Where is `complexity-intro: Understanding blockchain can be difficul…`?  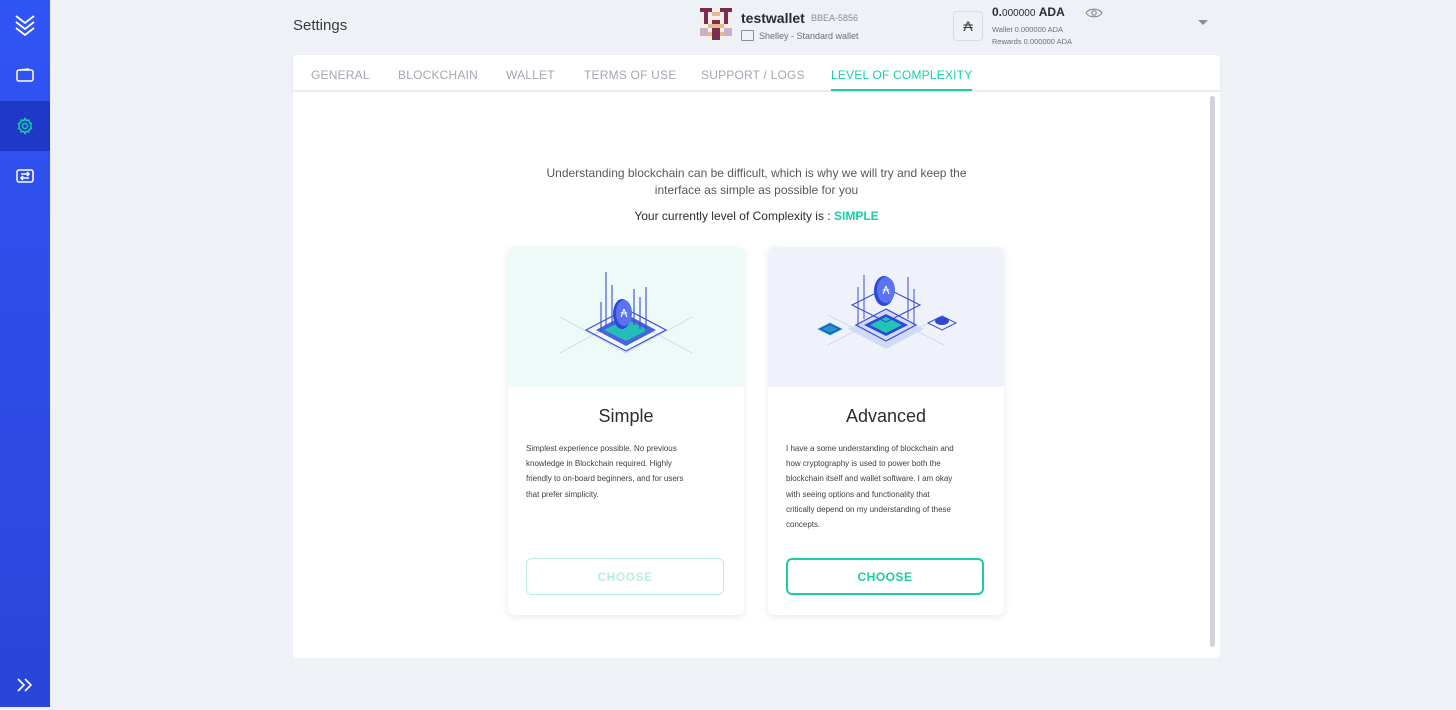
complexity-intro: Understanding blockchain can be difficul… is located at coordinates (756, 182).